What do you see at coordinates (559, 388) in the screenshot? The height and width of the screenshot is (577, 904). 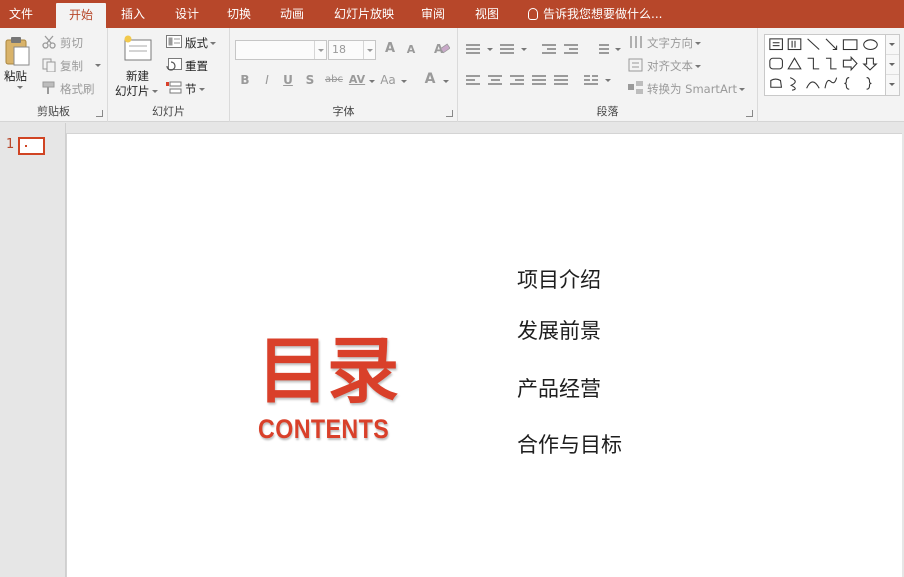 I see `toc-item-3: 产品经营` at bounding box center [559, 388].